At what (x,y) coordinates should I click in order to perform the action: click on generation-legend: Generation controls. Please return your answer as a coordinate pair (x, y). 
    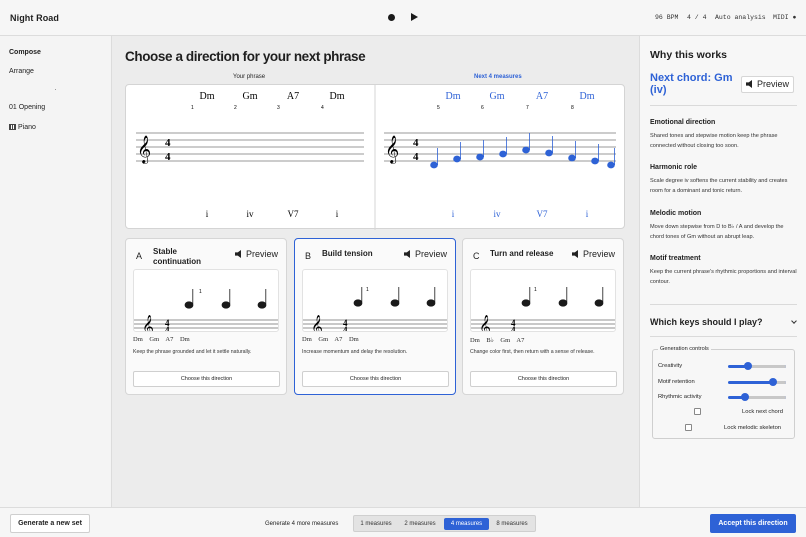
    Looking at the image, I should click on (684, 349).